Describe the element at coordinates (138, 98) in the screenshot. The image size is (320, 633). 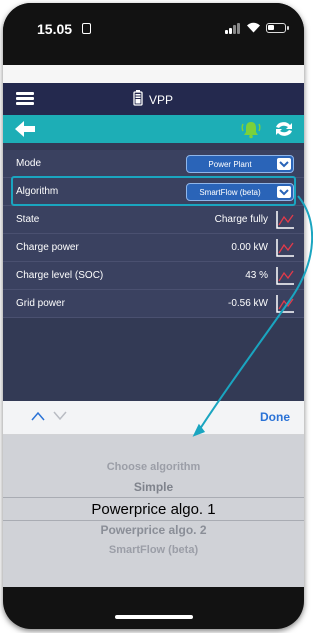
I see `battery-device-icon` at that location.